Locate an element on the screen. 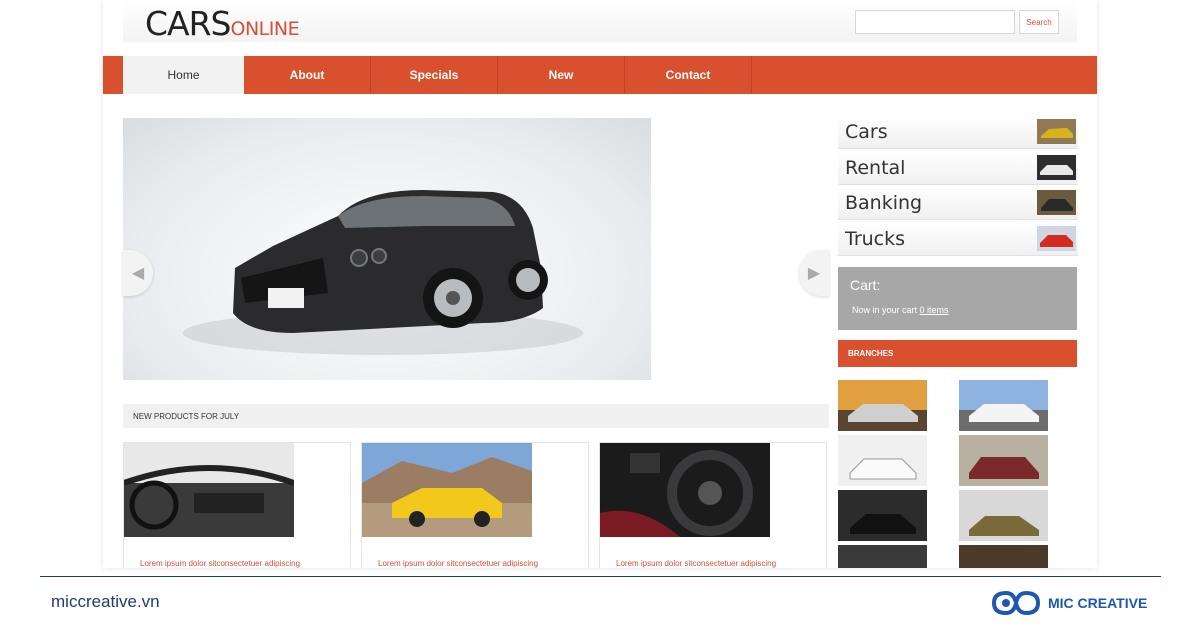 The image size is (1200, 630). chevron-left-icon: ◀ is located at coordinates (138, 273).